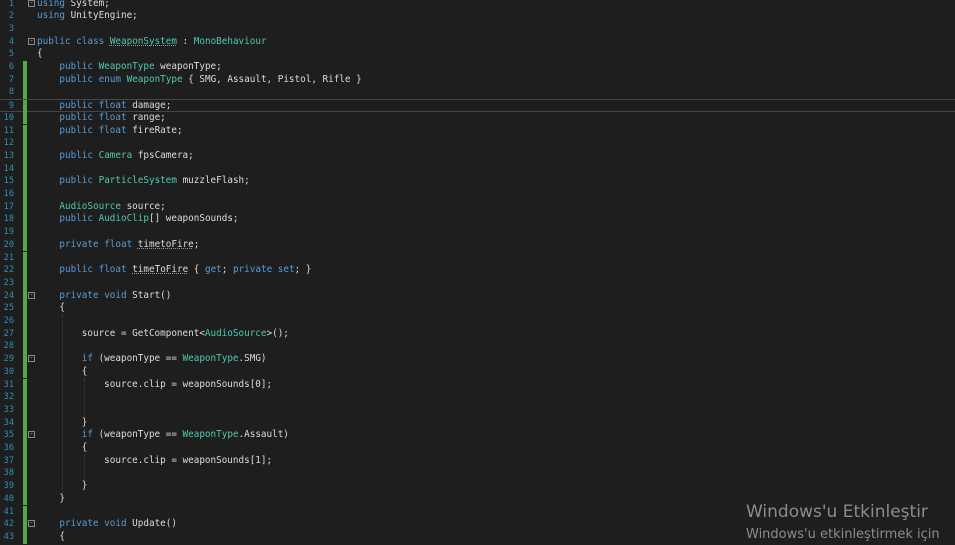 The image size is (955, 545). Describe the element at coordinates (11, 79) in the screenshot. I see `line-number: 7` at that location.